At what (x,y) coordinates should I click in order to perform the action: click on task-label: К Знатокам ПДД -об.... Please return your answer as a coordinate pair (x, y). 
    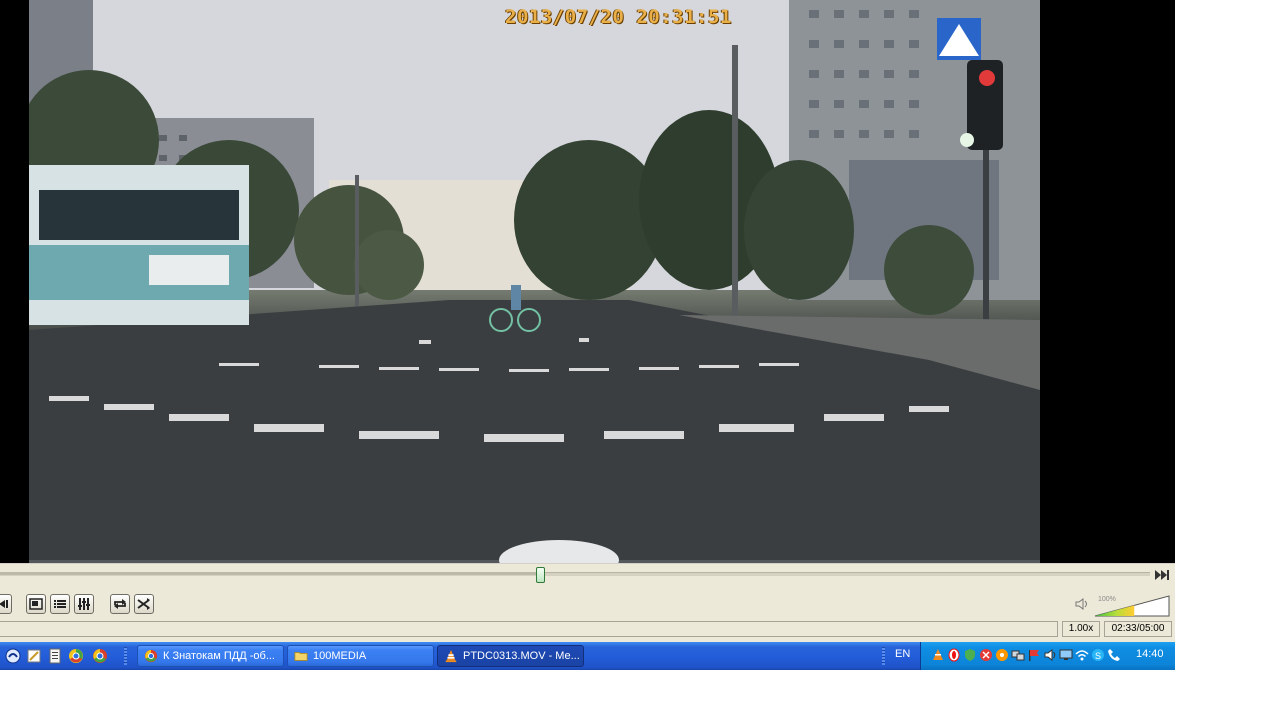
    Looking at the image, I should click on (219, 656).